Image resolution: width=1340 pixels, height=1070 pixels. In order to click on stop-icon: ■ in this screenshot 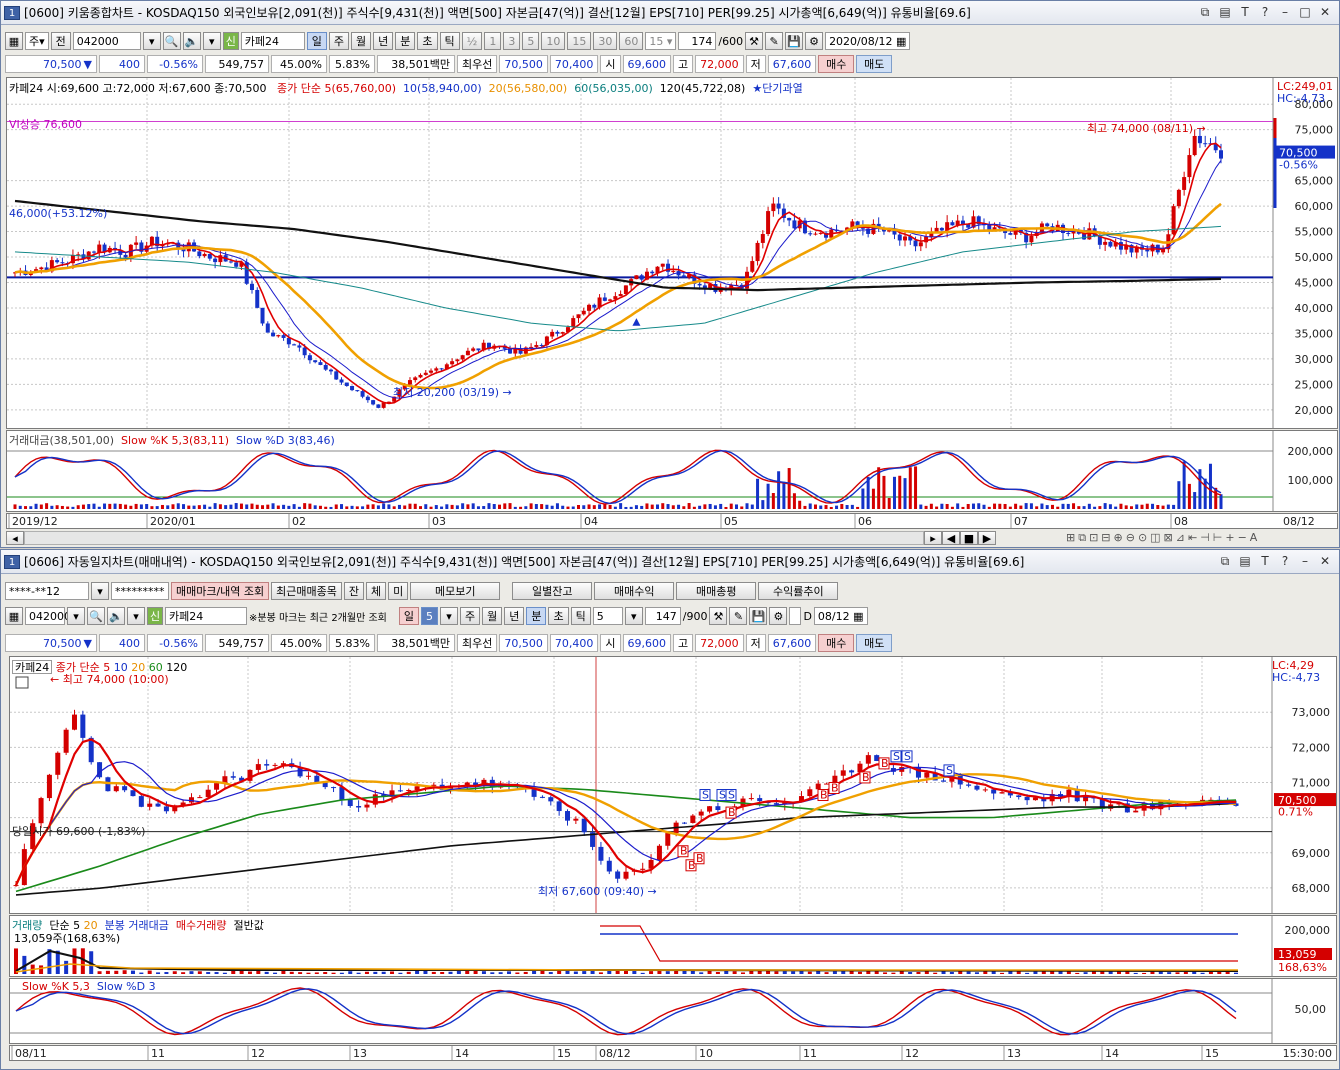, I will do `click(969, 538)`.